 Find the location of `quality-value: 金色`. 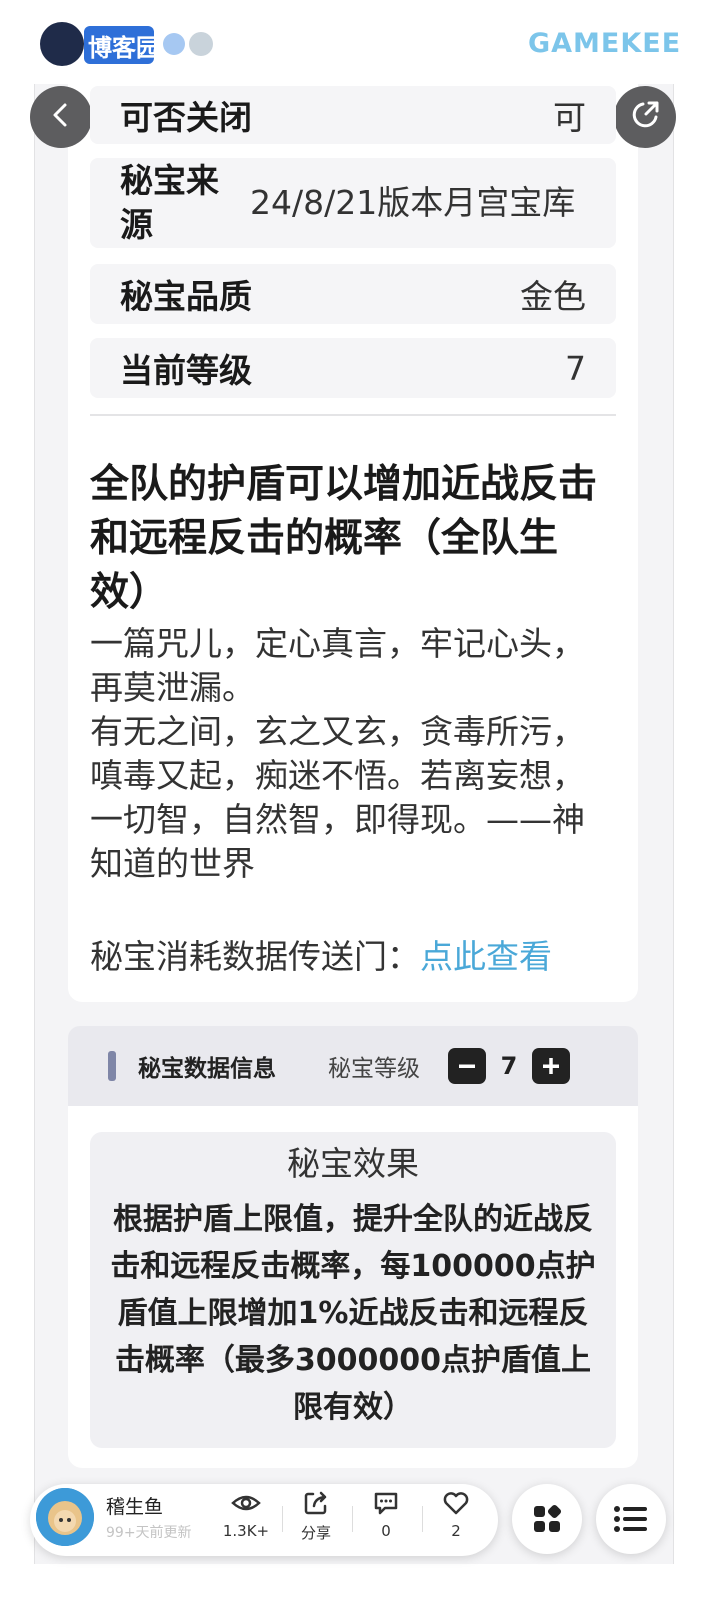

quality-value: 金色 is located at coordinates (553, 296).